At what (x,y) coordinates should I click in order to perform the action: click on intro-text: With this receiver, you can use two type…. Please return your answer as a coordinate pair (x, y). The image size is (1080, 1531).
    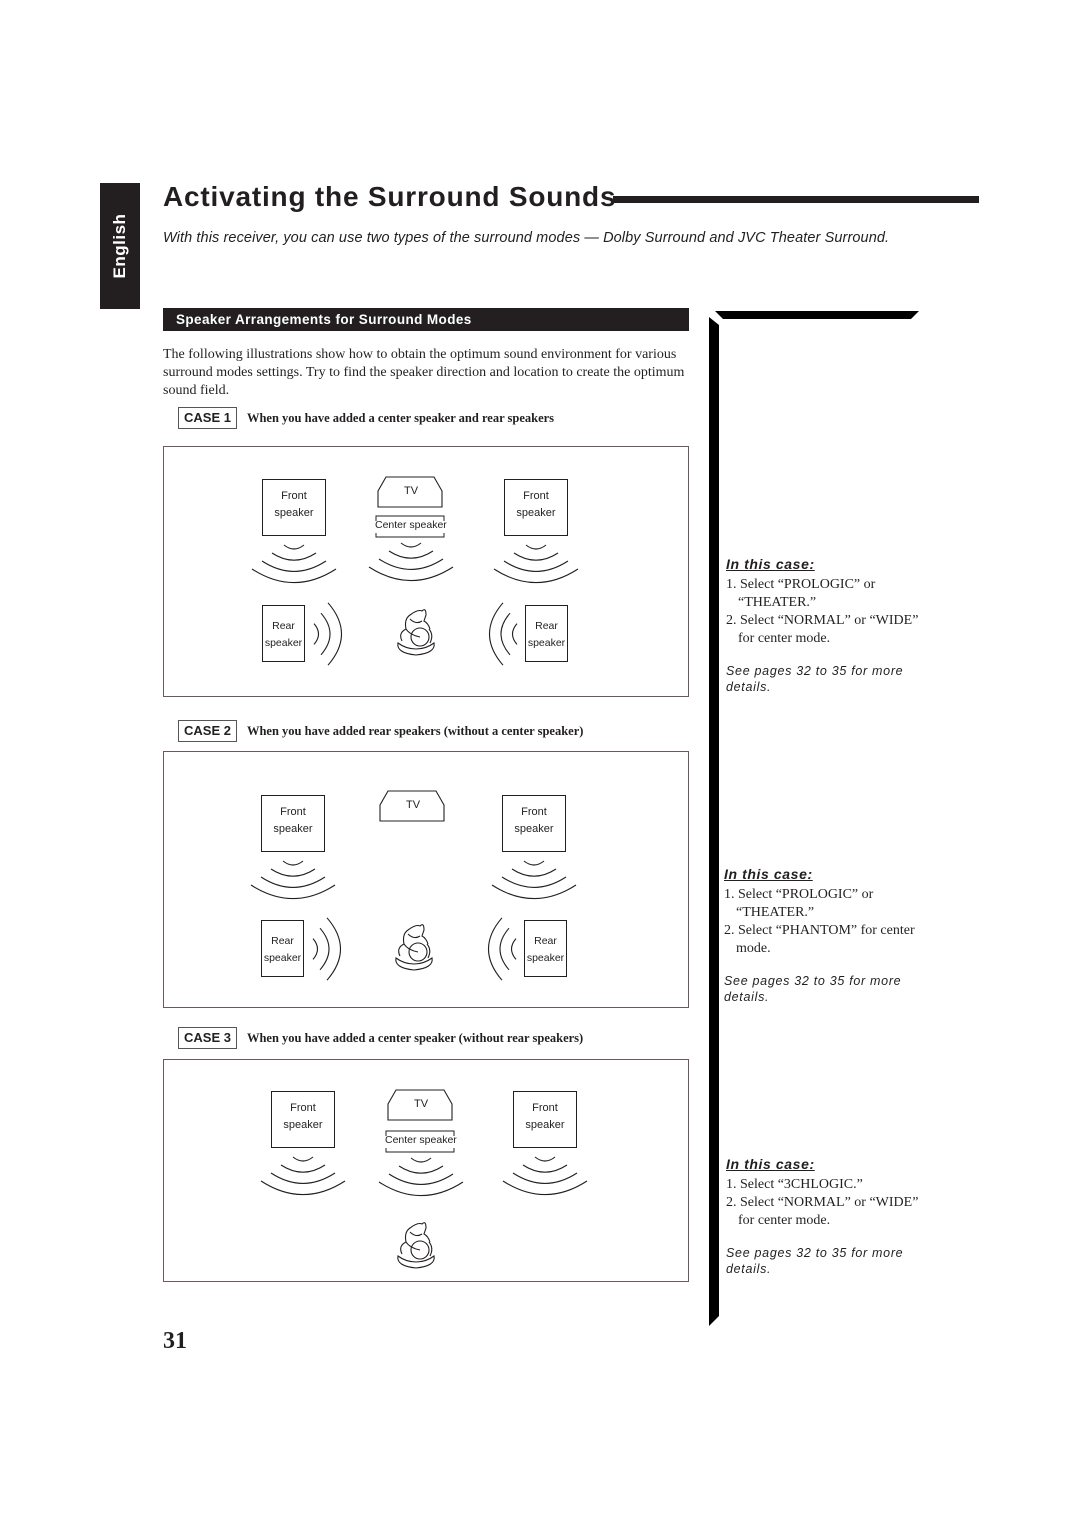
    Looking at the image, I should click on (526, 238).